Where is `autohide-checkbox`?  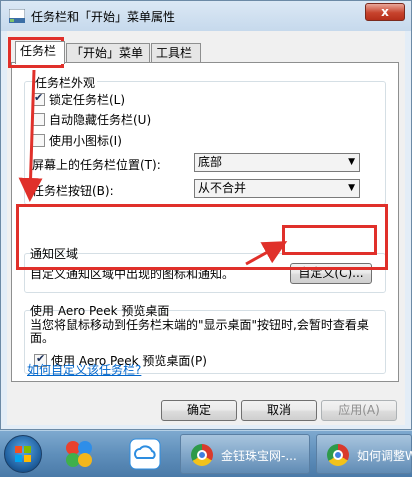 autohide-checkbox is located at coordinates (38, 119).